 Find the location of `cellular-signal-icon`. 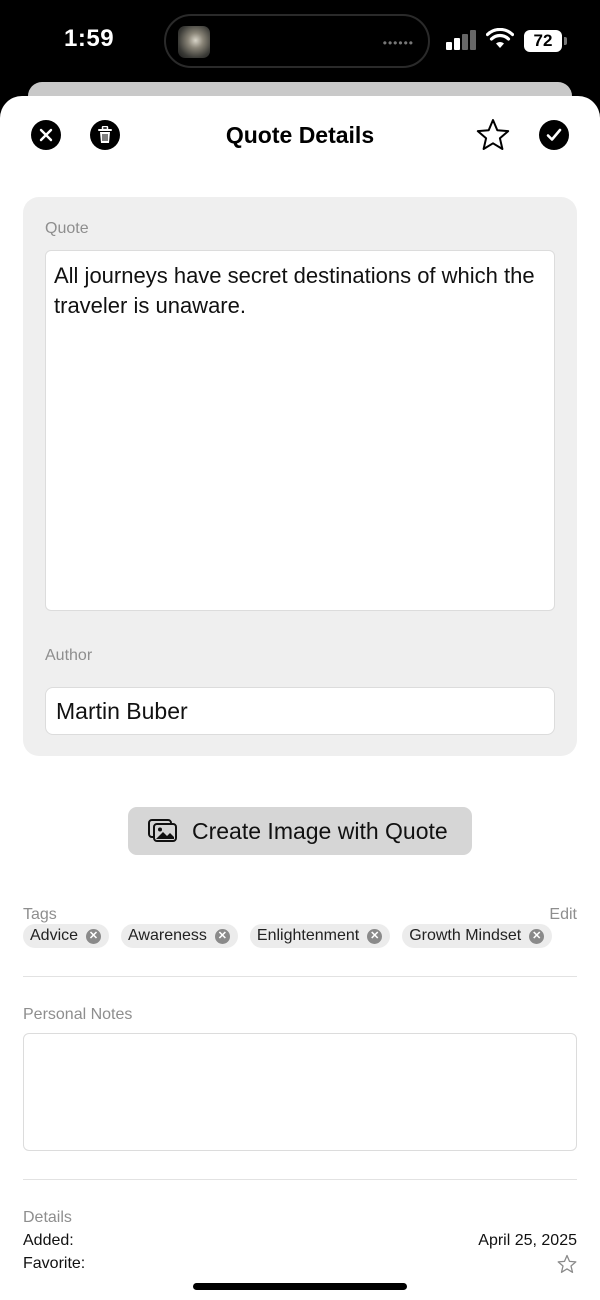

cellular-signal-icon is located at coordinates (462, 40).